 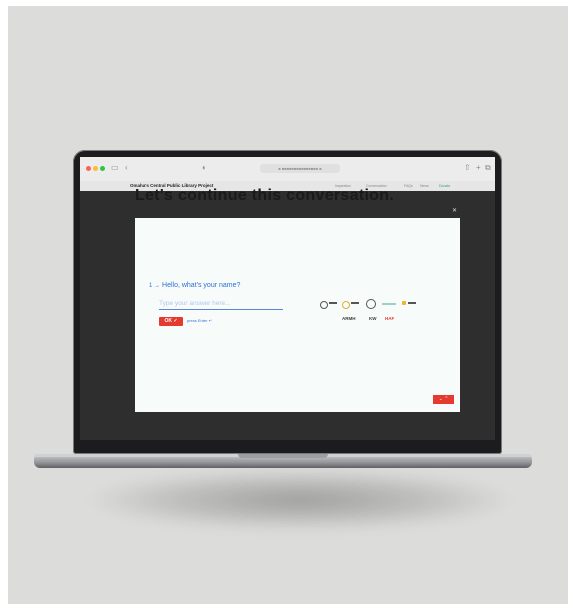 What do you see at coordinates (283, 456) in the screenshot?
I see `laptop-opening-notch` at bounding box center [283, 456].